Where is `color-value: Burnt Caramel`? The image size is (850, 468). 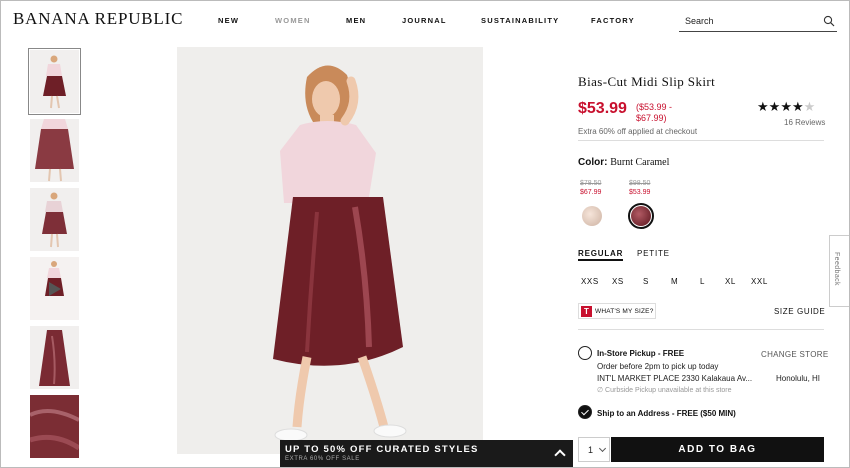
color-value: Burnt Caramel is located at coordinates (640, 162).